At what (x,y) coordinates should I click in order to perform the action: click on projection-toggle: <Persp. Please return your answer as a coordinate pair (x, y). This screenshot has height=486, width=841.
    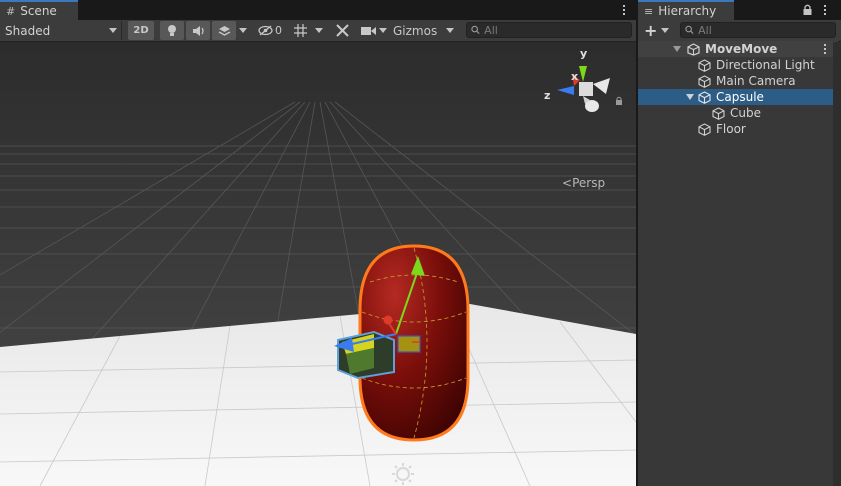
    Looking at the image, I should click on (583, 183).